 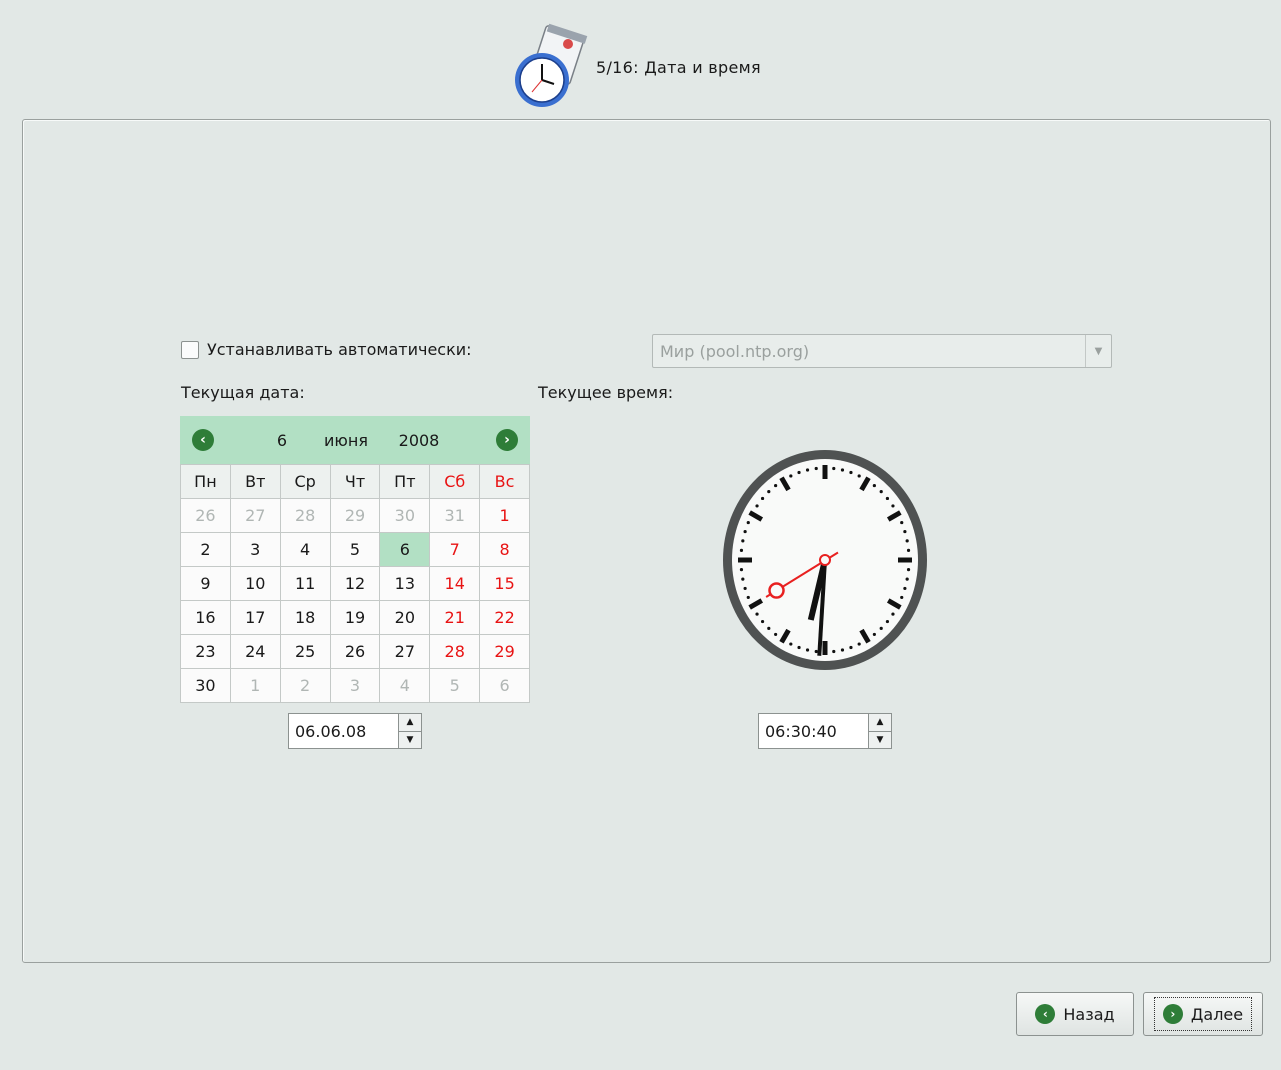 I want to click on weekday-header: Пт, so click(x=405, y=482).